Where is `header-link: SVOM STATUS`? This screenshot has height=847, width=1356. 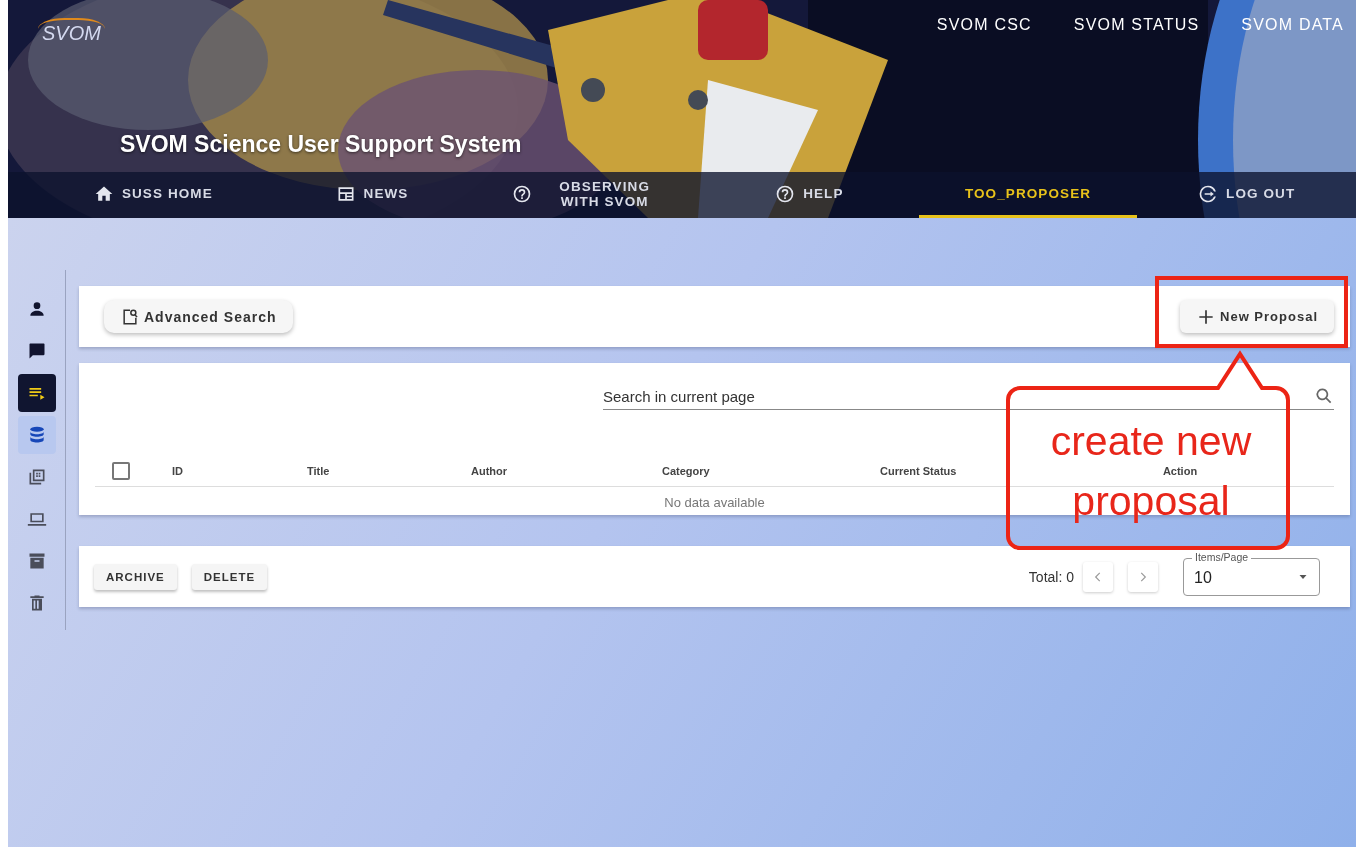
header-link: SVOM STATUS is located at coordinates (1136, 25).